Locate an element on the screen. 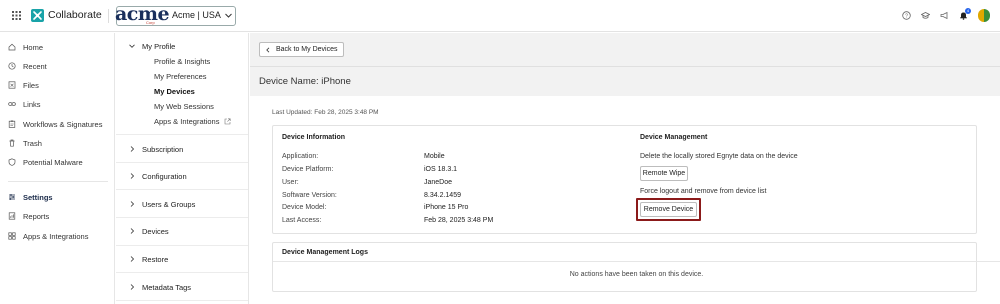 The height and width of the screenshot is (304, 1000). section-restore: Restore is located at coordinates (148, 259).